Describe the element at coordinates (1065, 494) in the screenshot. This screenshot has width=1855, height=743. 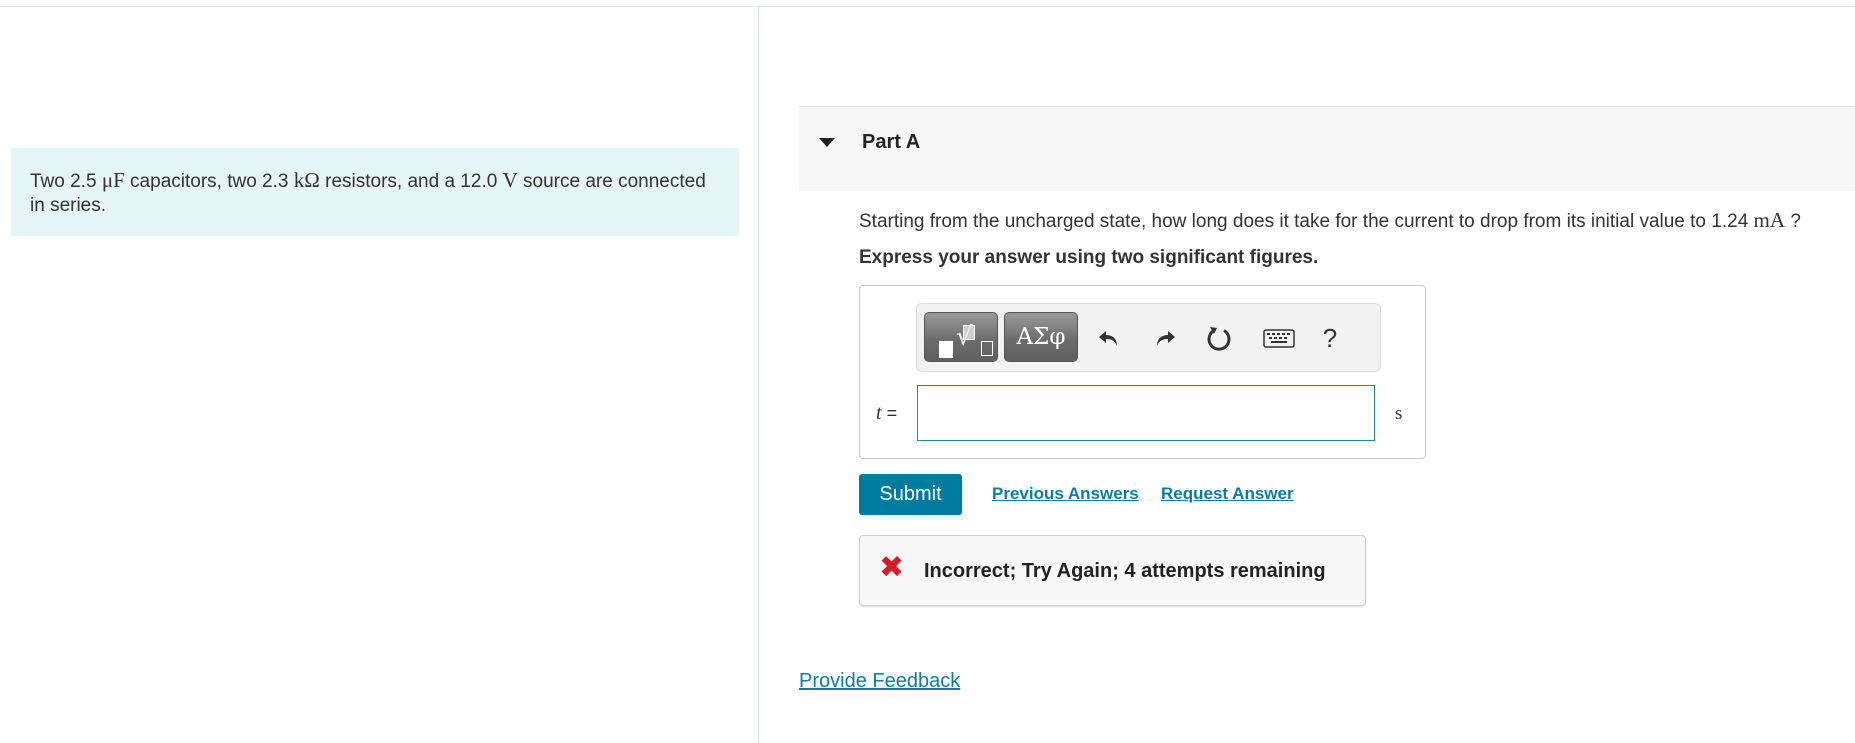
I see `previous-answers-link: Previous Answers` at that location.